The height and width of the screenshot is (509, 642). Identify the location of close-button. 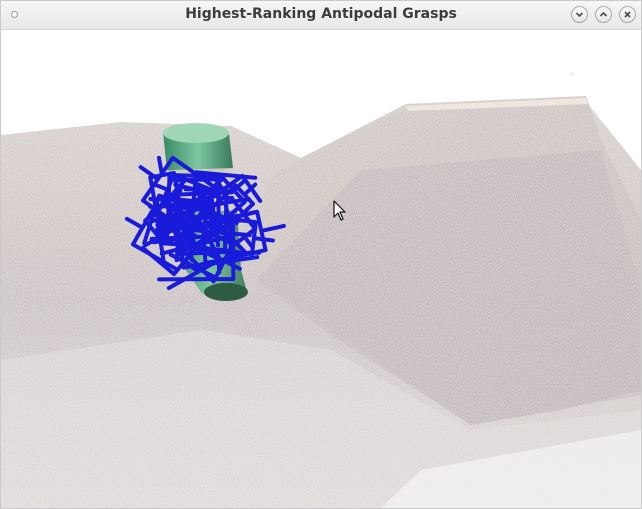
(627, 14).